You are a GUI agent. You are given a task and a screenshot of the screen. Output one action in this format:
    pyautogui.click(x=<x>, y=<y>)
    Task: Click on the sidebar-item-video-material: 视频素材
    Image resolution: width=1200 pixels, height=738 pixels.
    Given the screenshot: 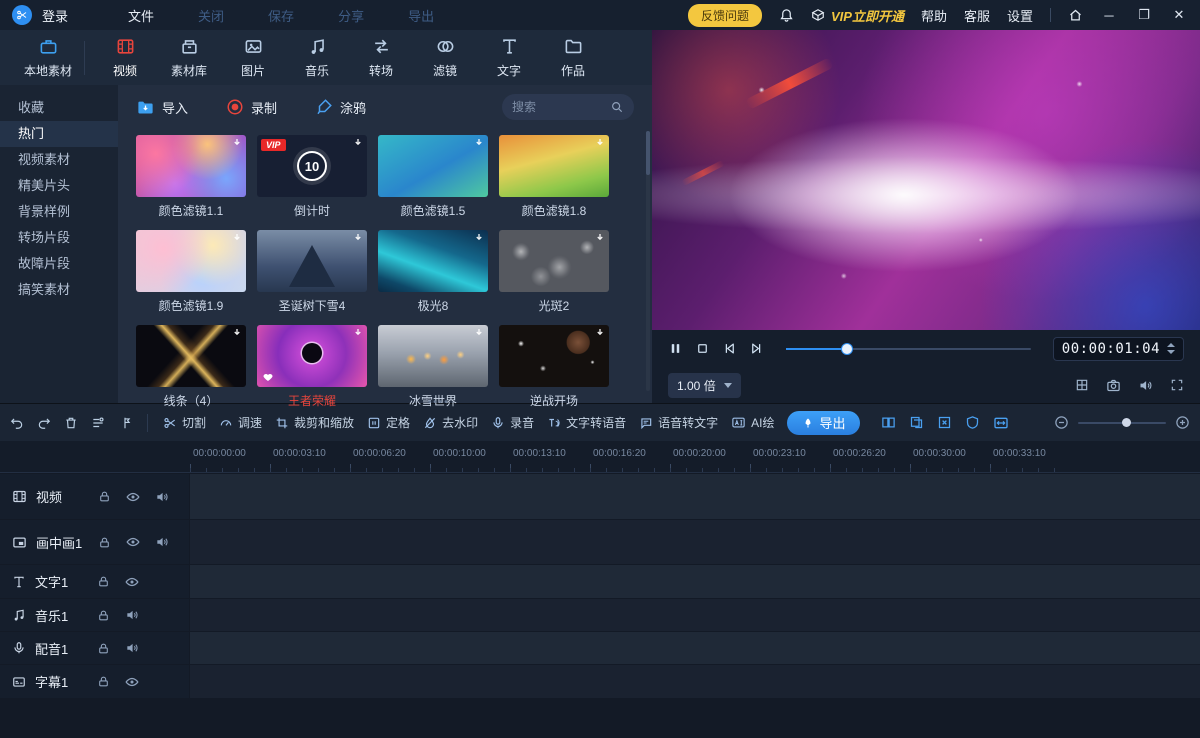 What is the action you would take?
    pyautogui.click(x=59, y=160)
    